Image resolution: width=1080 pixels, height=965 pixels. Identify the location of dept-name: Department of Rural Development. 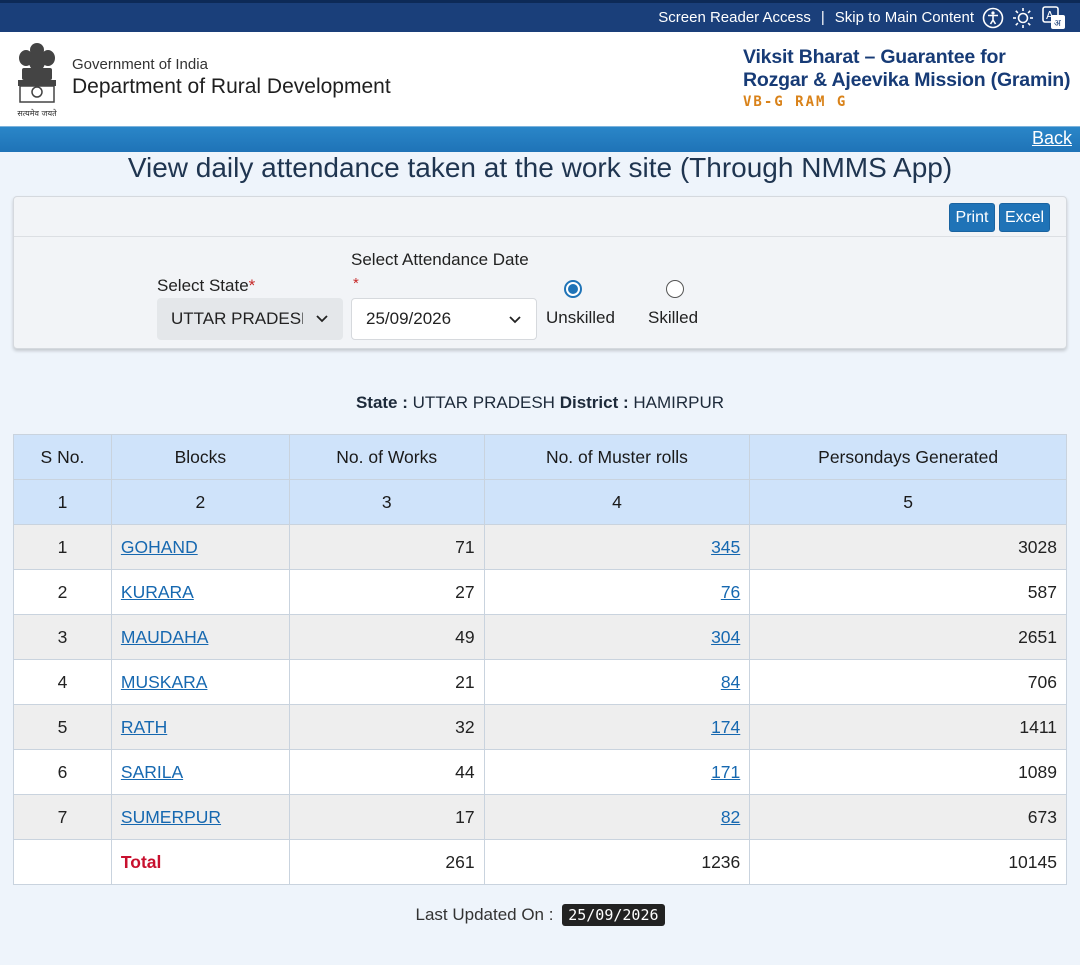
(231, 86).